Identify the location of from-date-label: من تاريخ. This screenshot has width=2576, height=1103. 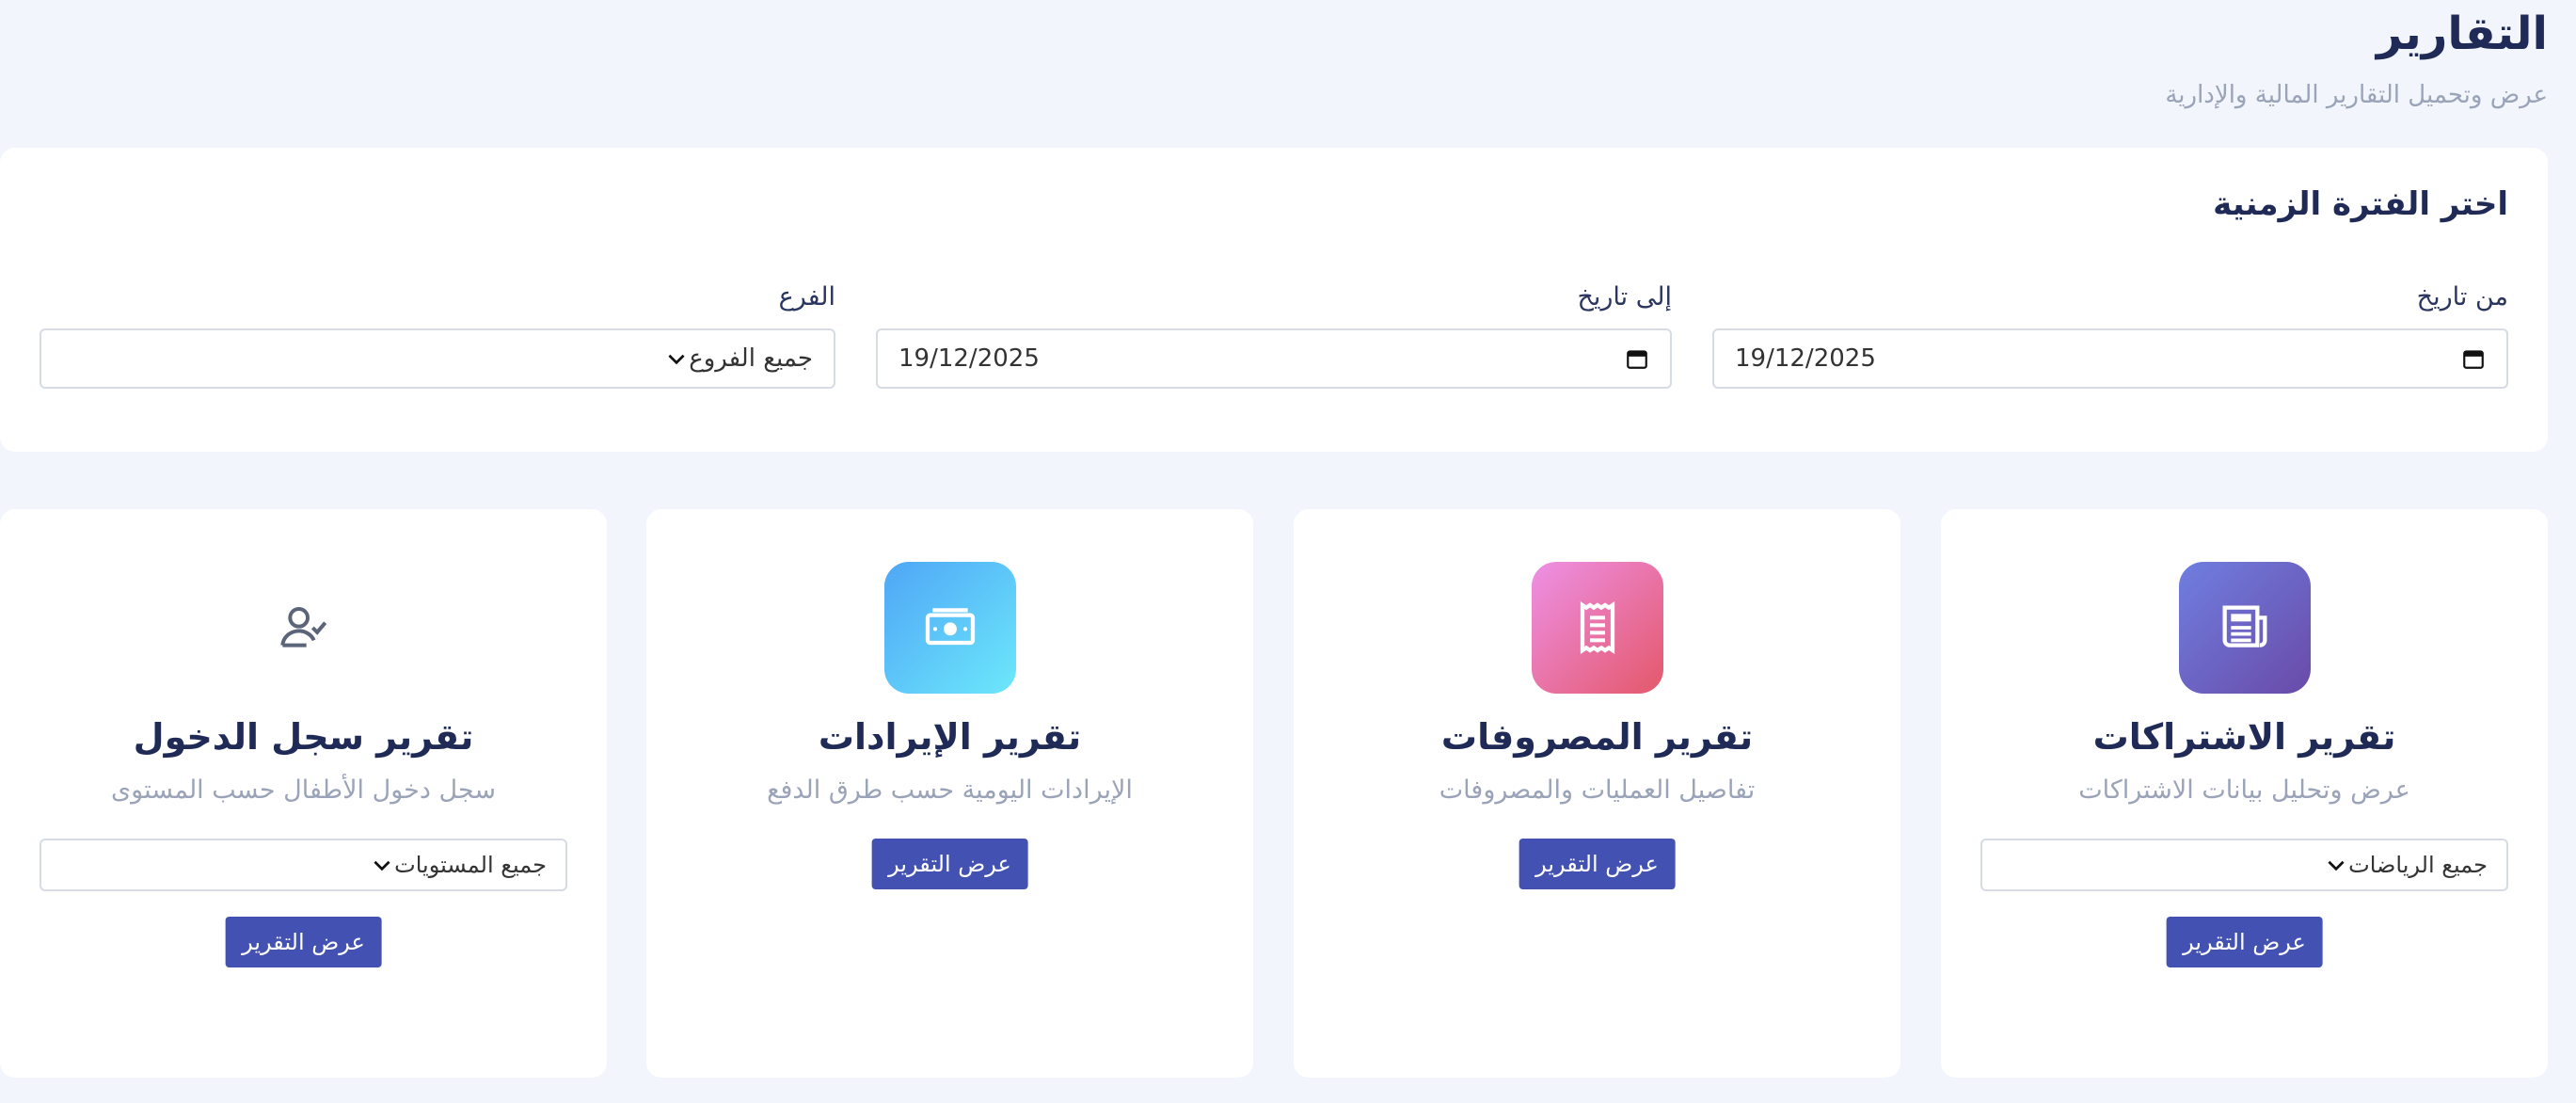
(2462, 297).